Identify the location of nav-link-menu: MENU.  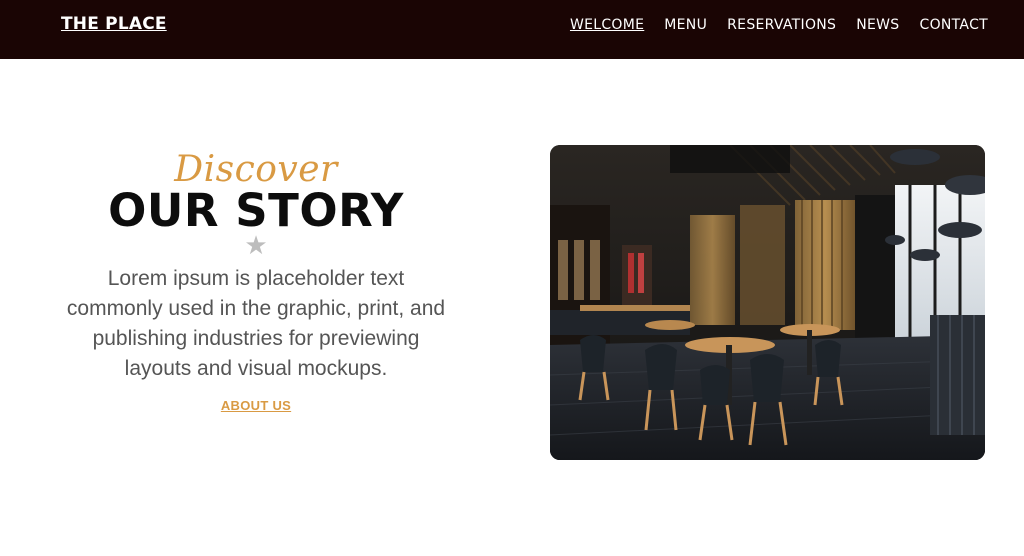
(685, 25).